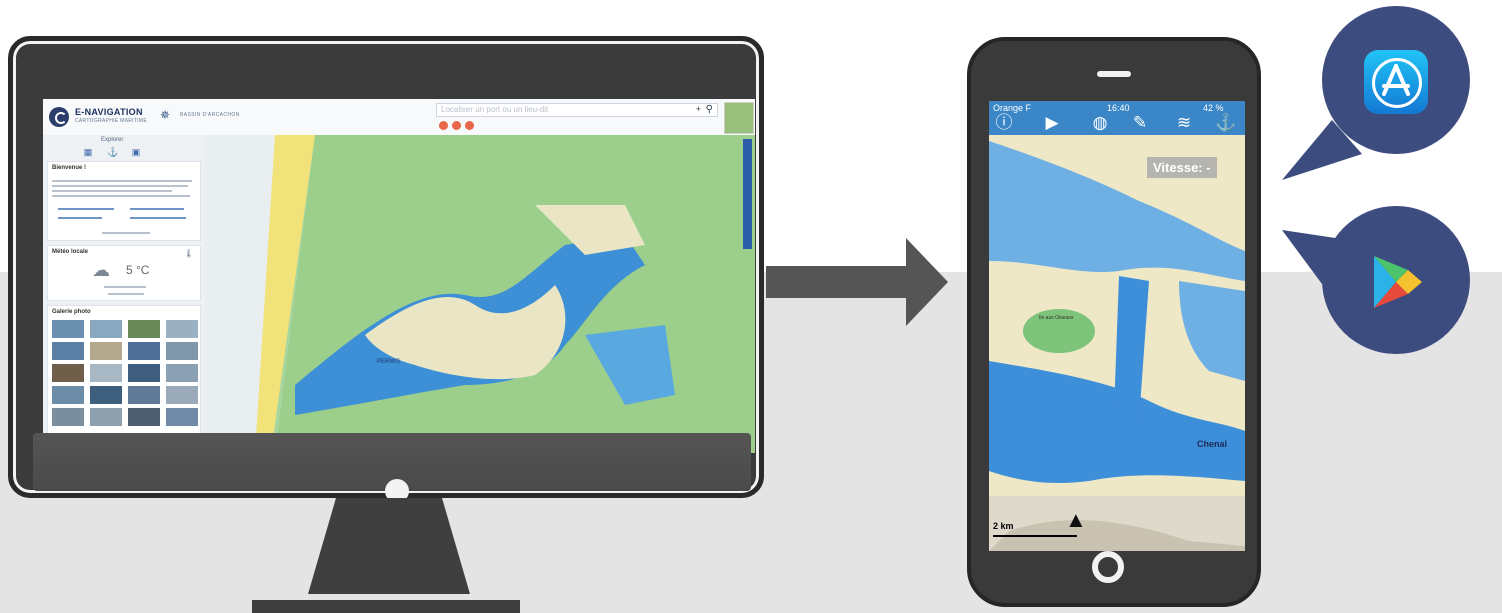 This screenshot has width=1502, height=613. I want to click on weather-card: Météo locale 🌡 ☁ 5 °C, so click(124, 273).